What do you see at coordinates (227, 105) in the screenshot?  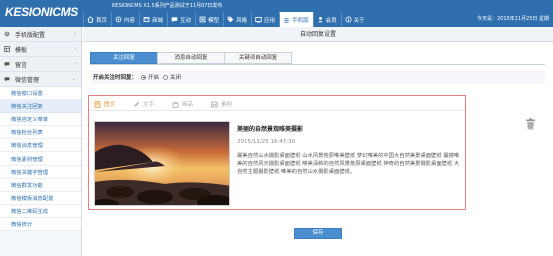 I see `content-type-label: 素材` at bounding box center [227, 105].